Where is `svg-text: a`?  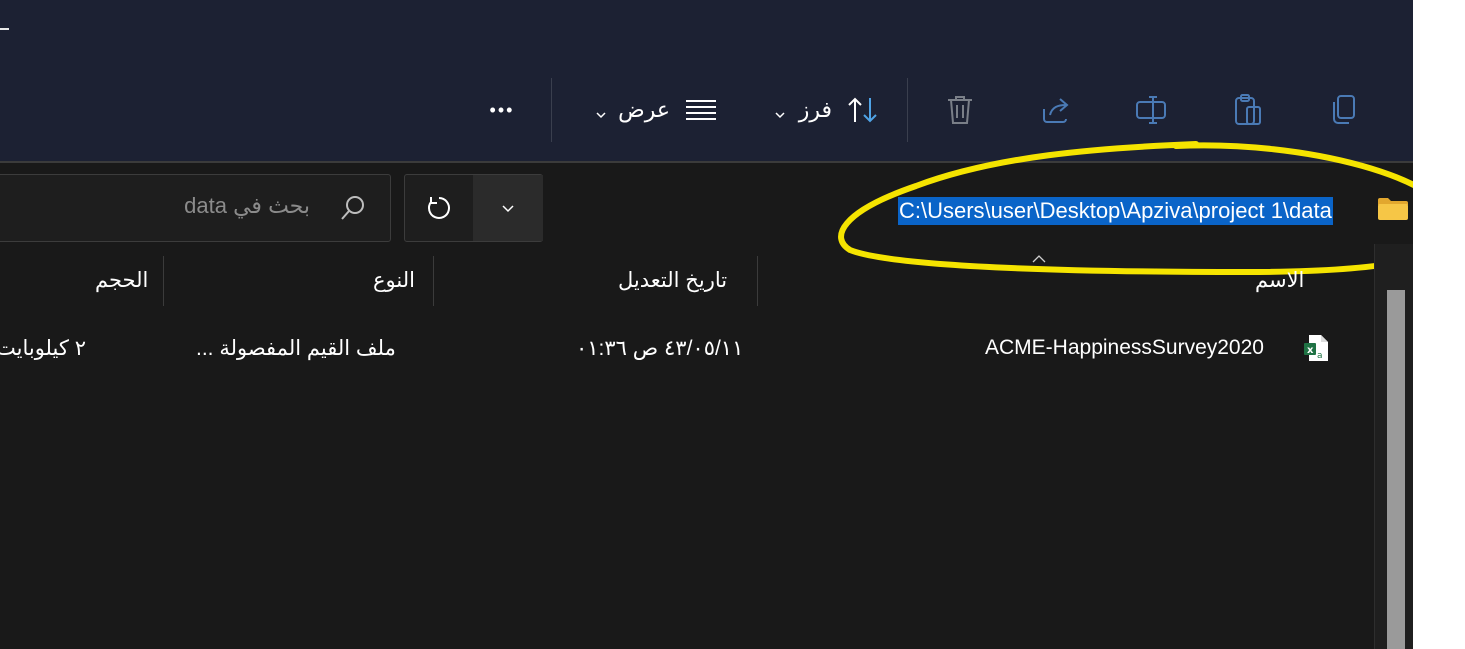 svg-text: a is located at coordinates (1320, 356).